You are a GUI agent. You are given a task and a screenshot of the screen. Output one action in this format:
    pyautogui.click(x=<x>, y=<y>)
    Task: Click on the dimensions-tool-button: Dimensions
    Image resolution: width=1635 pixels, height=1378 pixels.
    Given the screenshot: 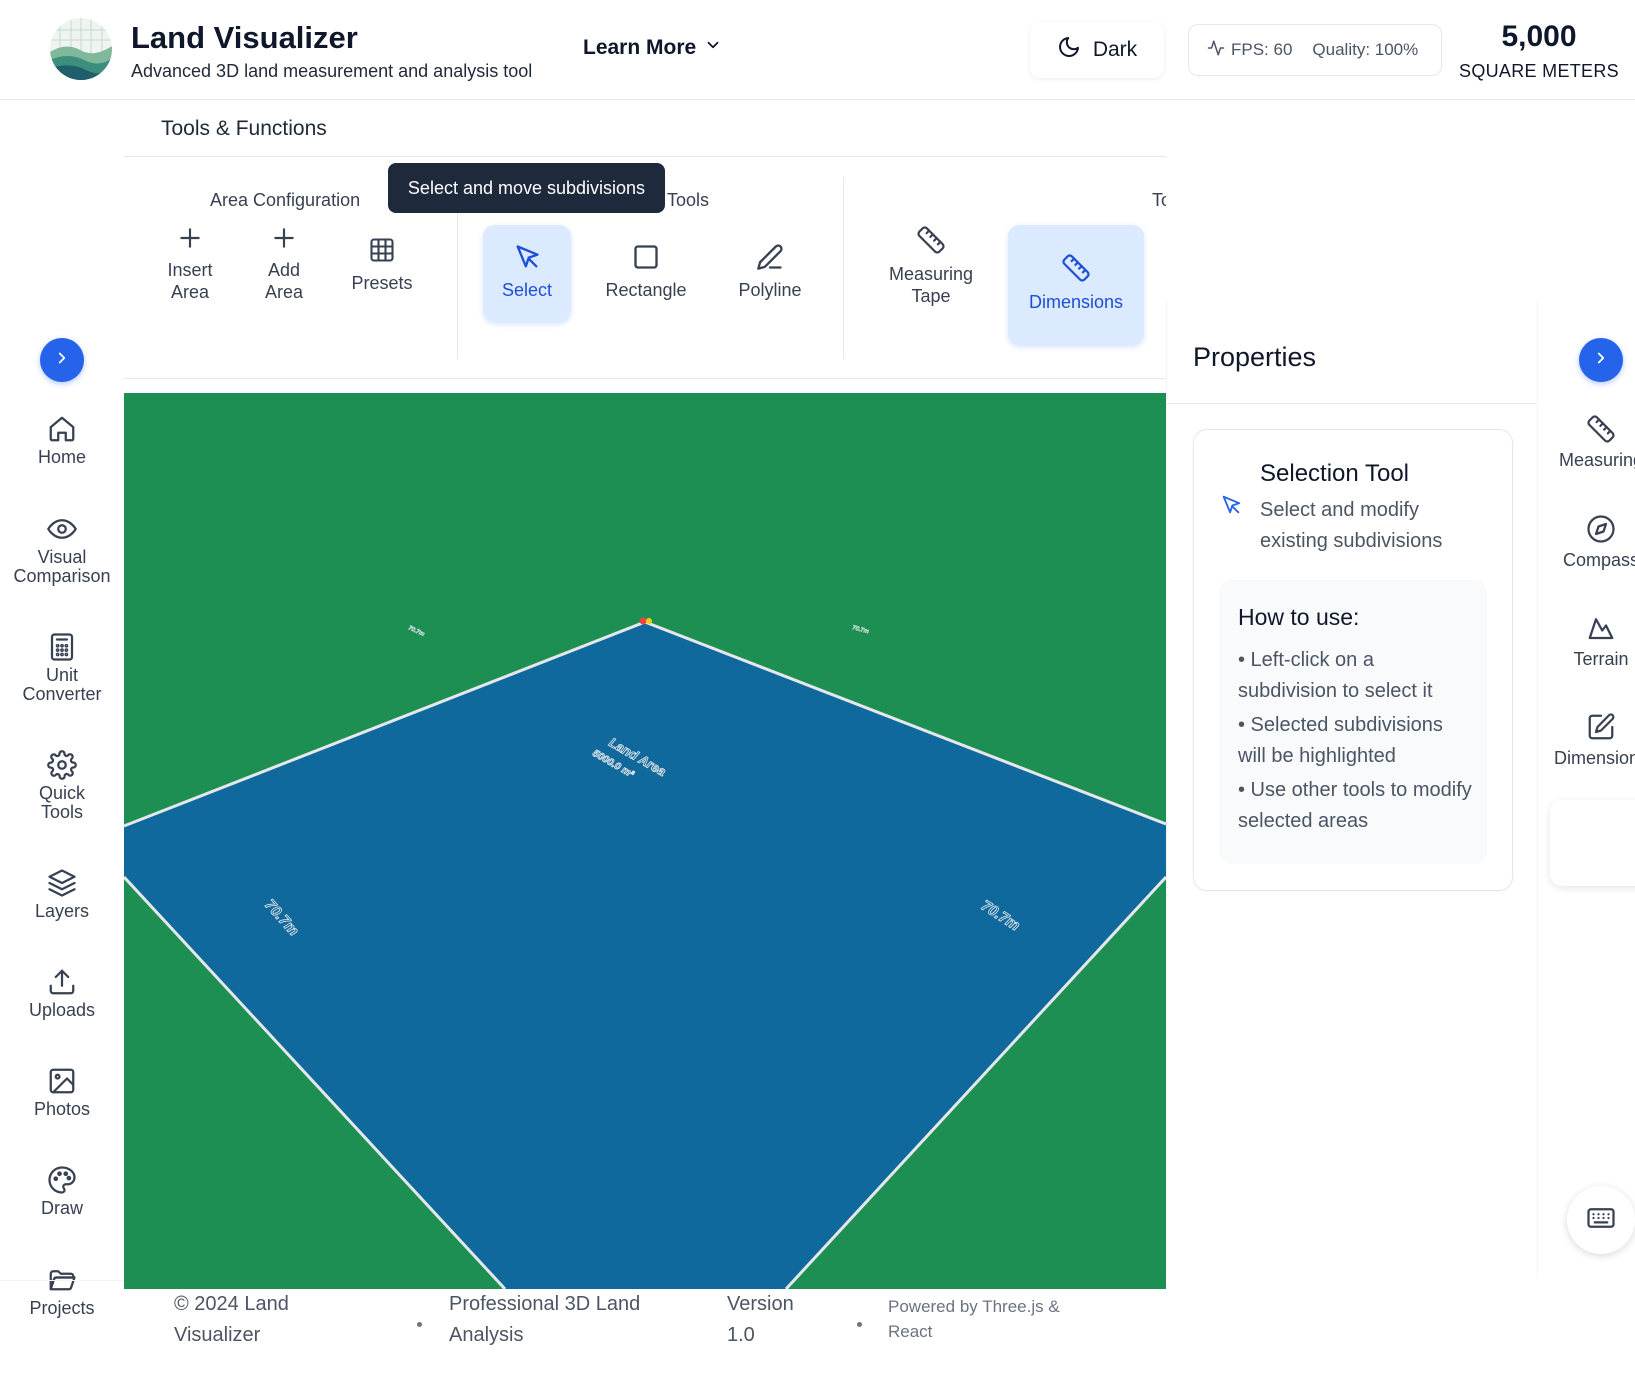 What is the action you would take?
    pyautogui.click(x=1076, y=285)
    